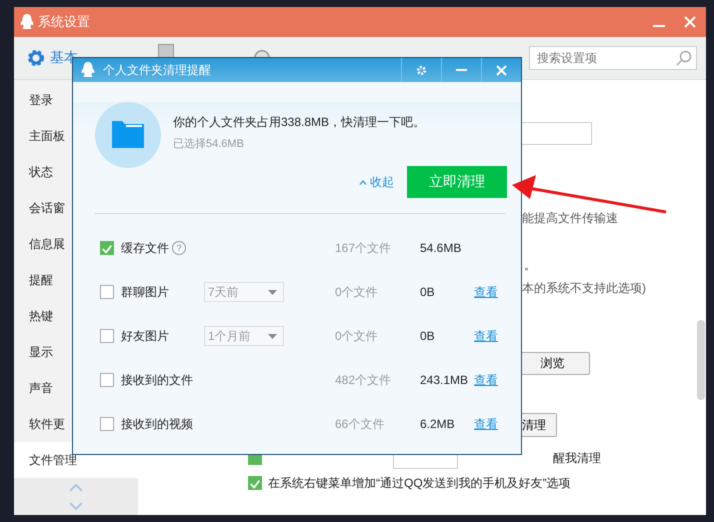 This screenshot has width=714, height=522. Describe the element at coordinates (157, 380) in the screenshot. I see `item-label: 接收到的文件` at that location.